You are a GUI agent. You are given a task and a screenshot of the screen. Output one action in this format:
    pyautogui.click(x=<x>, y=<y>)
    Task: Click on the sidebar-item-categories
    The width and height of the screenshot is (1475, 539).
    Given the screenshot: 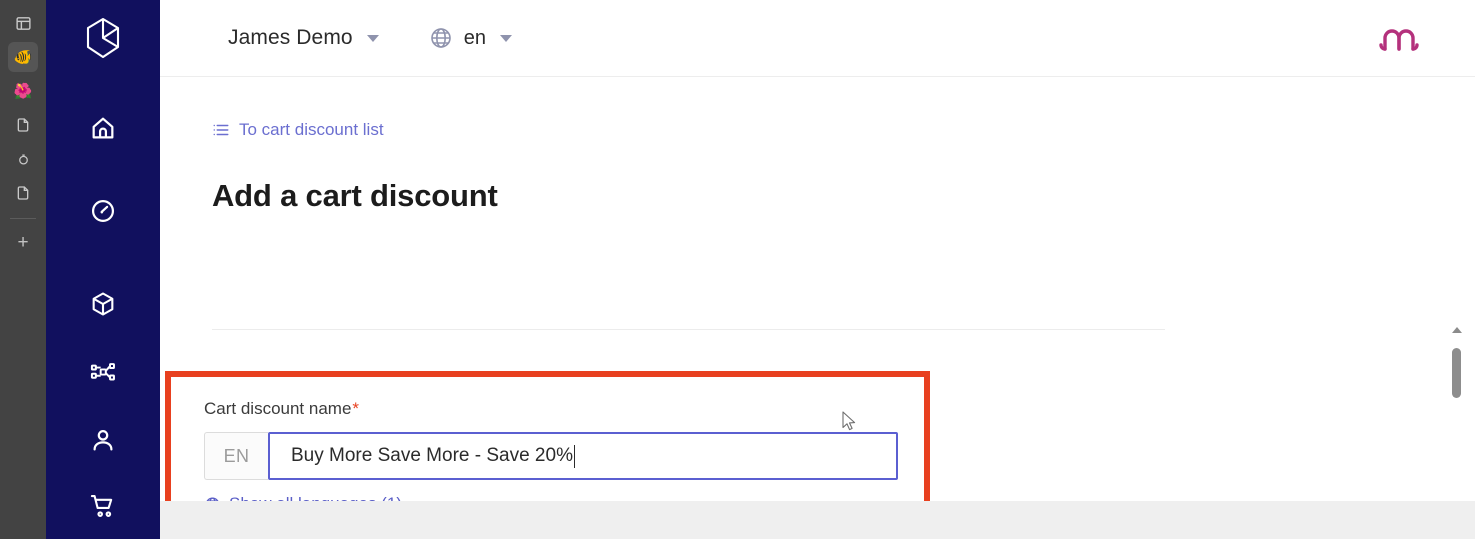 What is the action you would take?
    pyautogui.click(x=103, y=371)
    